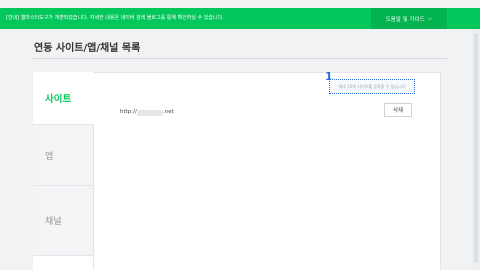 This screenshot has height=270, width=480. What do you see at coordinates (430, 18) in the screenshot?
I see `chevron-down-icon: ⌵` at bounding box center [430, 18].